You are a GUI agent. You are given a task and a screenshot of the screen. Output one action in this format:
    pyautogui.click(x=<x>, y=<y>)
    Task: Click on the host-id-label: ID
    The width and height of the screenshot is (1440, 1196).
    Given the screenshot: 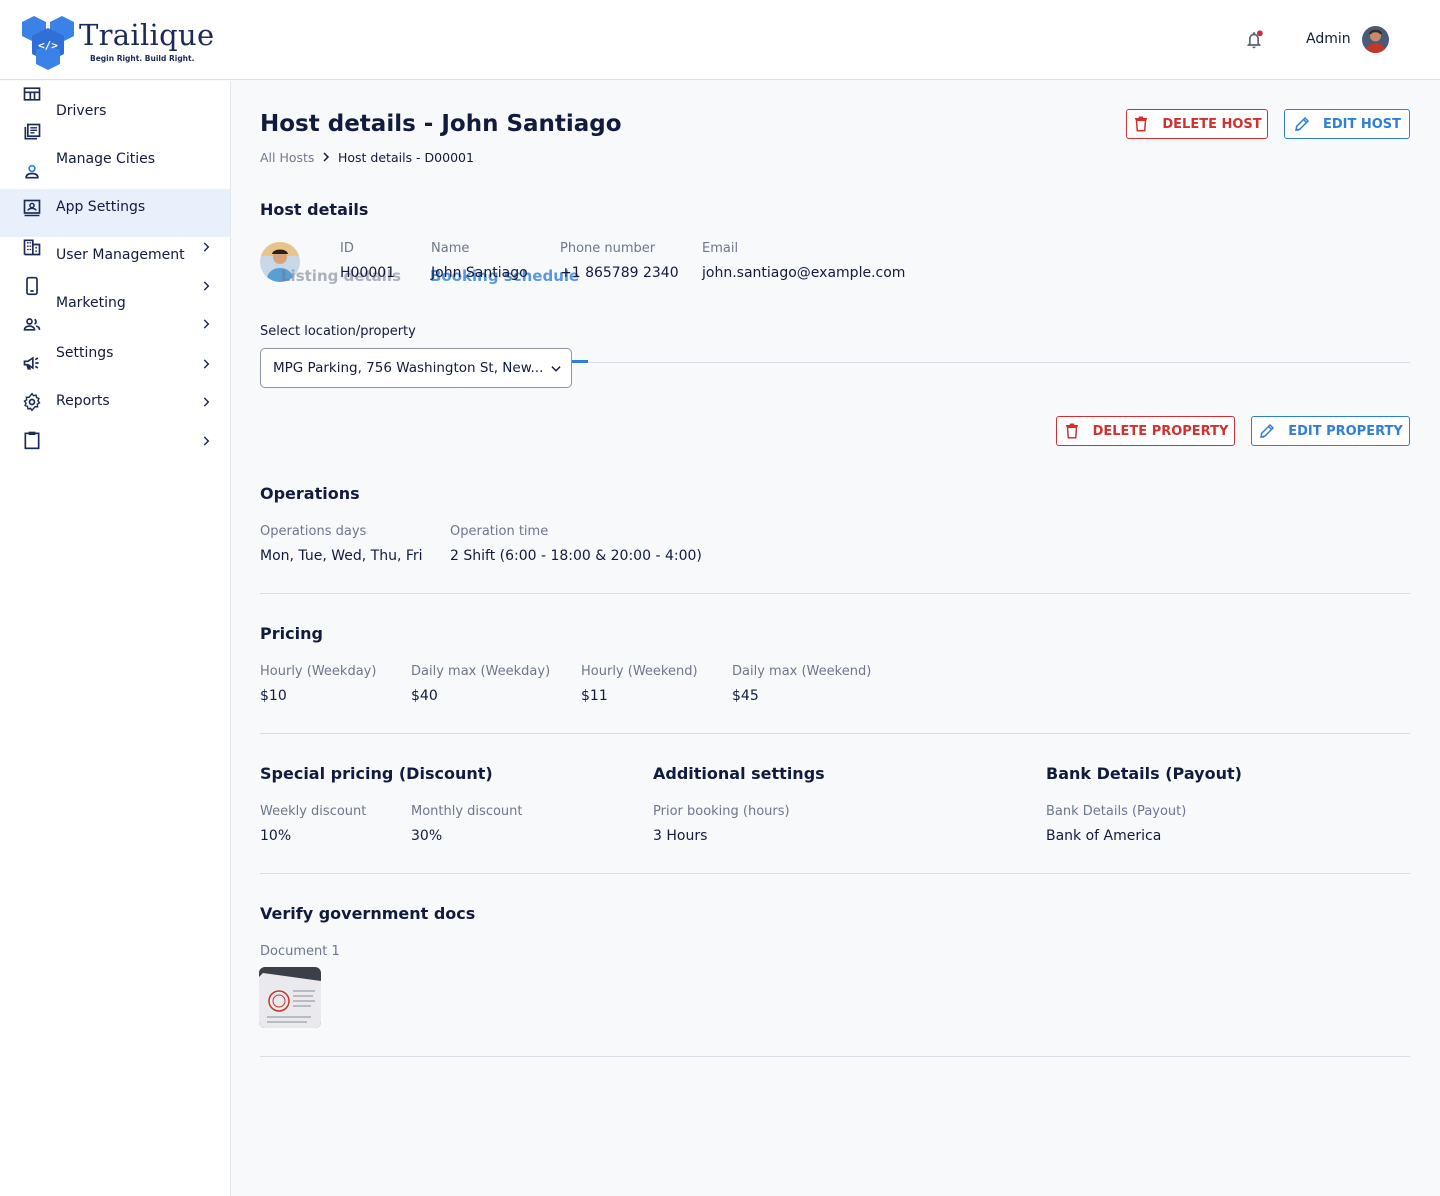 What is the action you would take?
    pyautogui.click(x=347, y=248)
    